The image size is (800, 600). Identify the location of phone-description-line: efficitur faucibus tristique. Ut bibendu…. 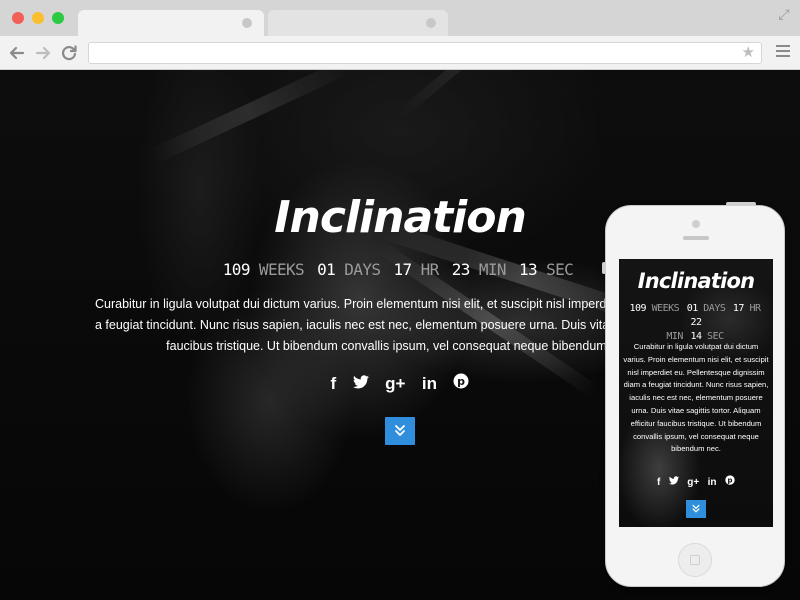
(696, 423).